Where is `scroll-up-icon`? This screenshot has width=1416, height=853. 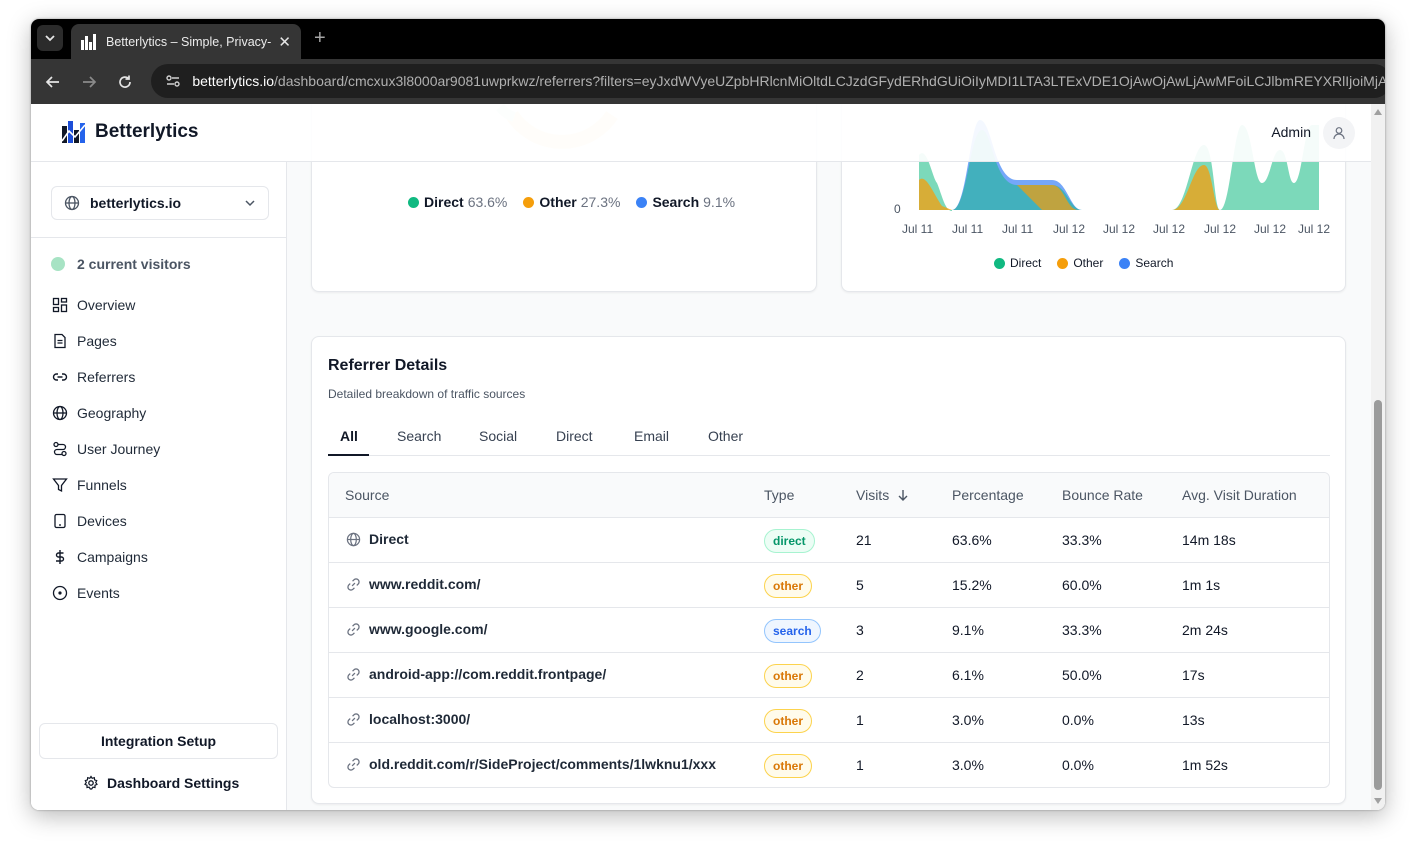 scroll-up-icon is located at coordinates (1378, 112).